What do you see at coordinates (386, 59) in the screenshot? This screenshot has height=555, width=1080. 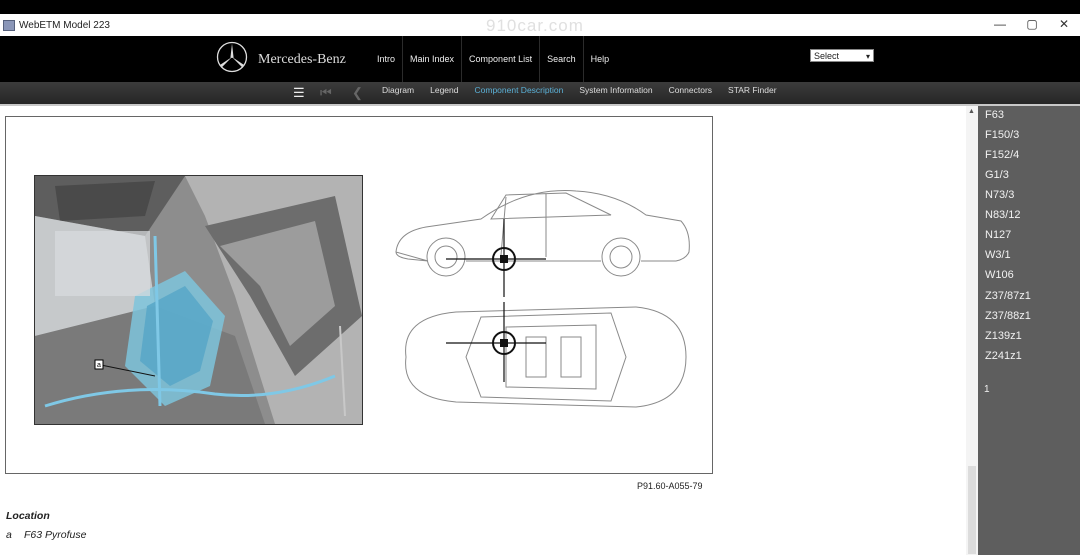 I see `nav-intro: Intro` at bounding box center [386, 59].